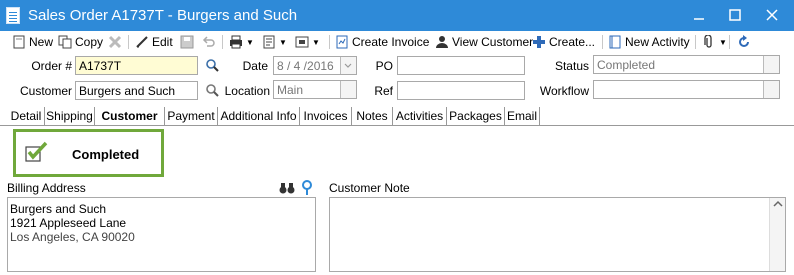  What do you see at coordinates (442, 42) in the screenshot?
I see `user-icon` at bounding box center [442, 42].